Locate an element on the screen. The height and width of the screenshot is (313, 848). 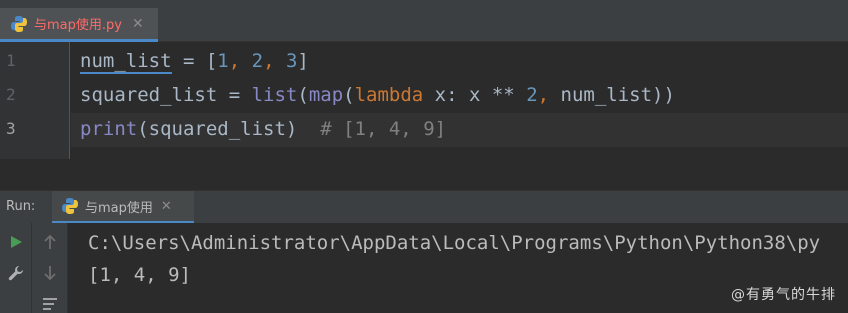
code-line-3: print(squared_list) # [1, 4, 9] is located at coordinates (263, 129).